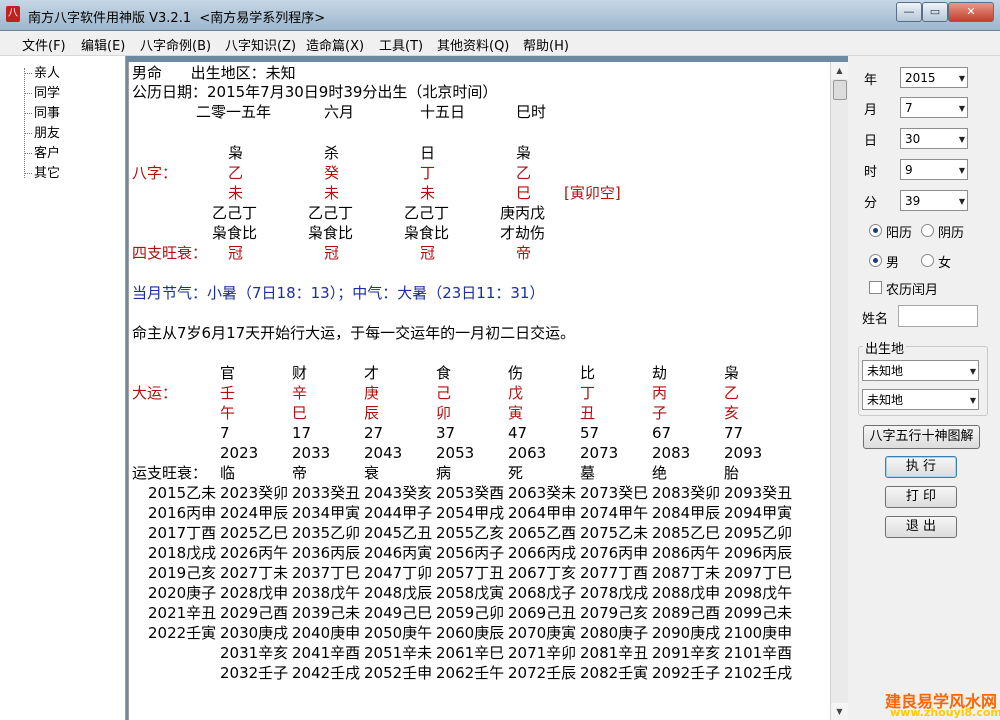 The height and width of the screenshot is (720, 1000). What do you see at coordinates (686, 633) in the screenshot?
I see `liunian-year: 2090庚戌` at bounding box center [686, 633].